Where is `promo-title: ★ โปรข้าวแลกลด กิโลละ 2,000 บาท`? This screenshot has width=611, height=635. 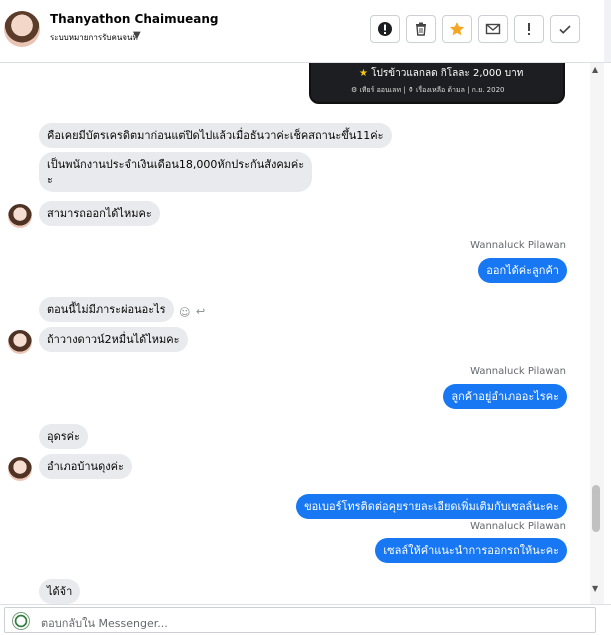
promo-title: ★ โปรข้าวแลกลด กิโลละ 2,000 บาท is located at coordinates (441, 73).